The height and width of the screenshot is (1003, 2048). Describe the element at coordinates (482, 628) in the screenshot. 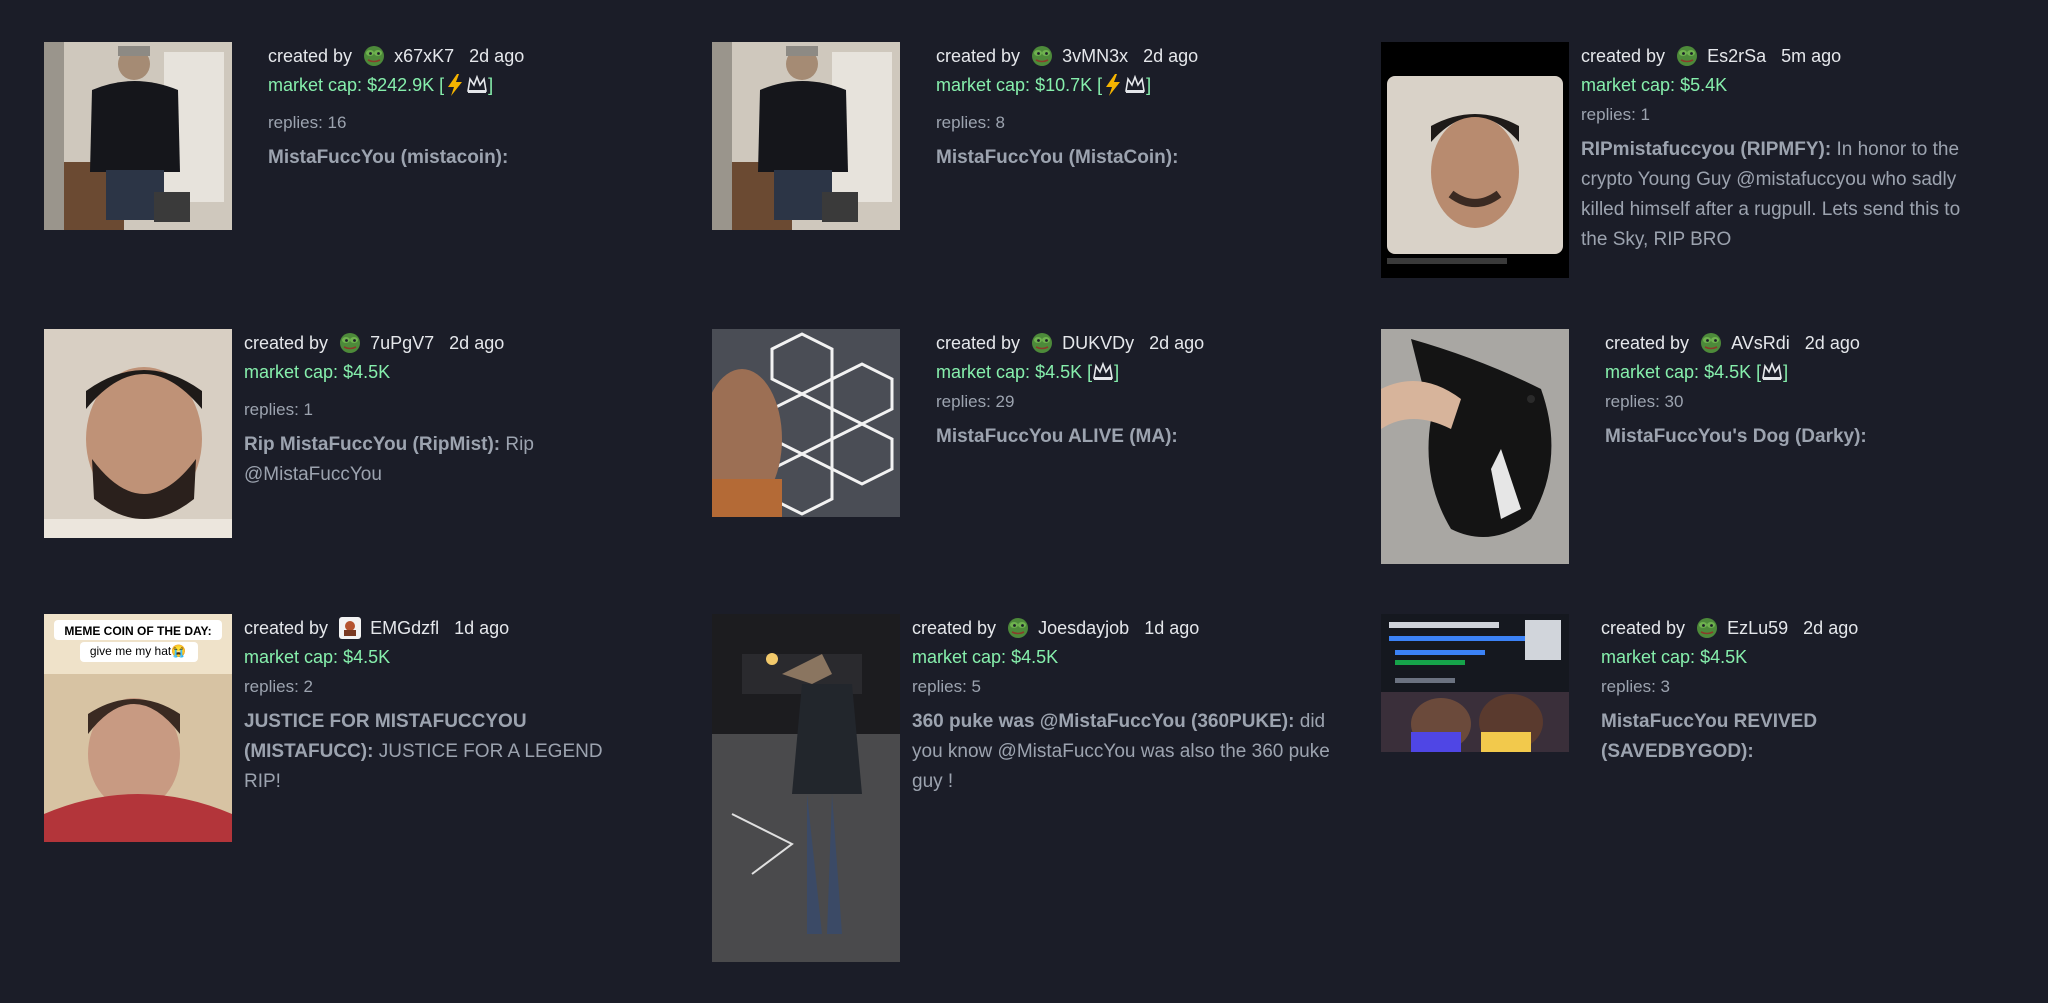

I see `created-time: 1d ago` at that location.